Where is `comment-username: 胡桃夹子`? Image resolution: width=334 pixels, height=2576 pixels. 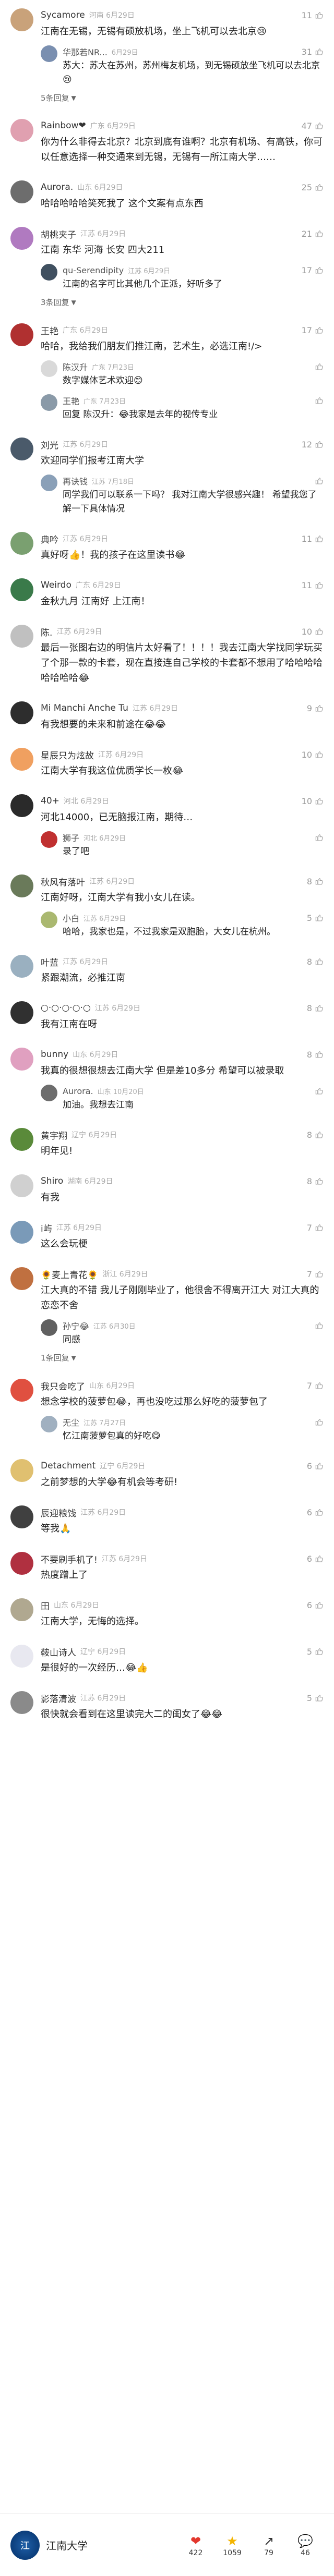
comment-username: 胡桃夹子 is located at coordinates (58, 233).